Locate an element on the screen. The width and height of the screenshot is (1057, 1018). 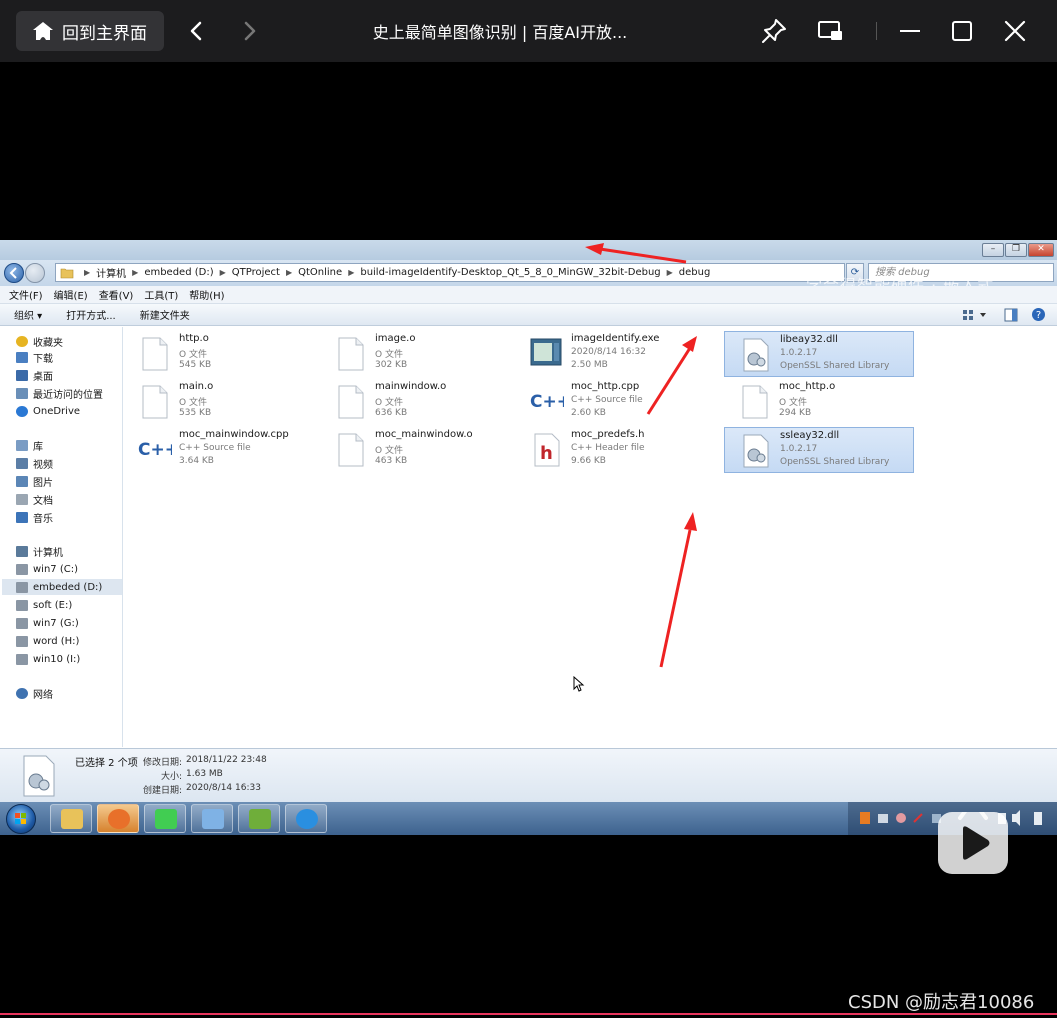
modified-label: 修改日期: is located at coordinates (163, 763).